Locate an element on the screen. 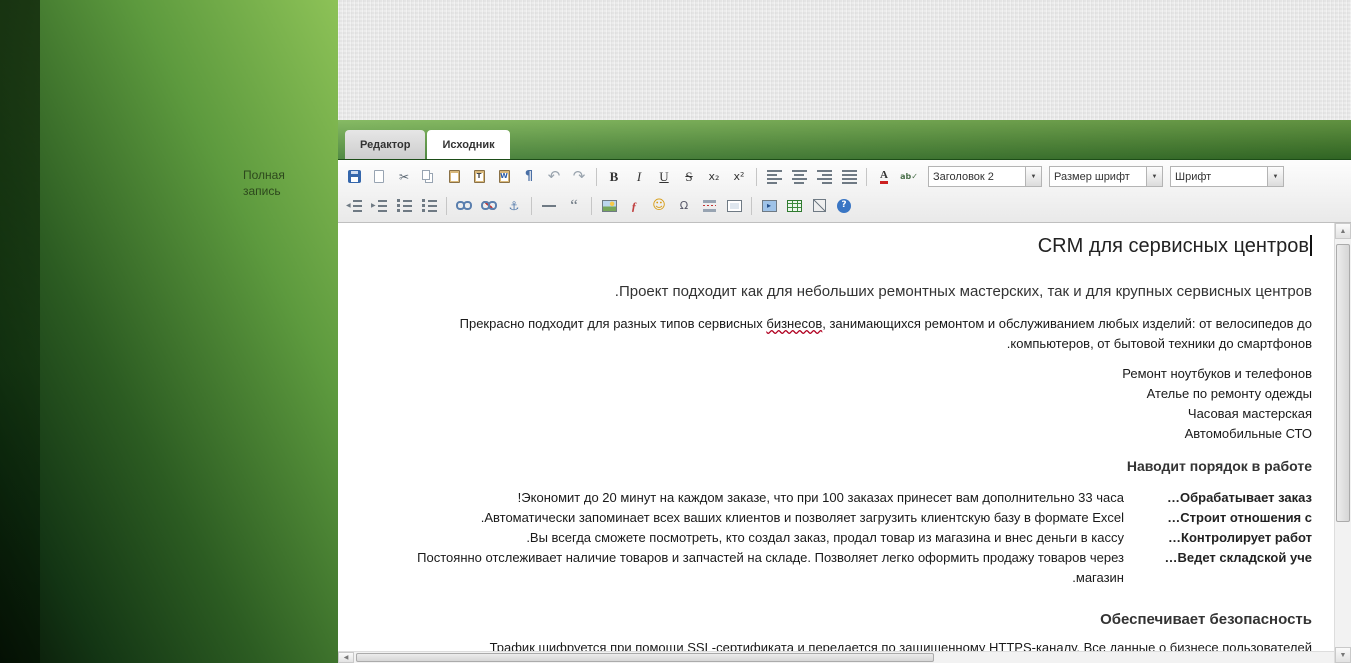 The image size is (1351, 663). table-button is located at coordinates (794, 206).